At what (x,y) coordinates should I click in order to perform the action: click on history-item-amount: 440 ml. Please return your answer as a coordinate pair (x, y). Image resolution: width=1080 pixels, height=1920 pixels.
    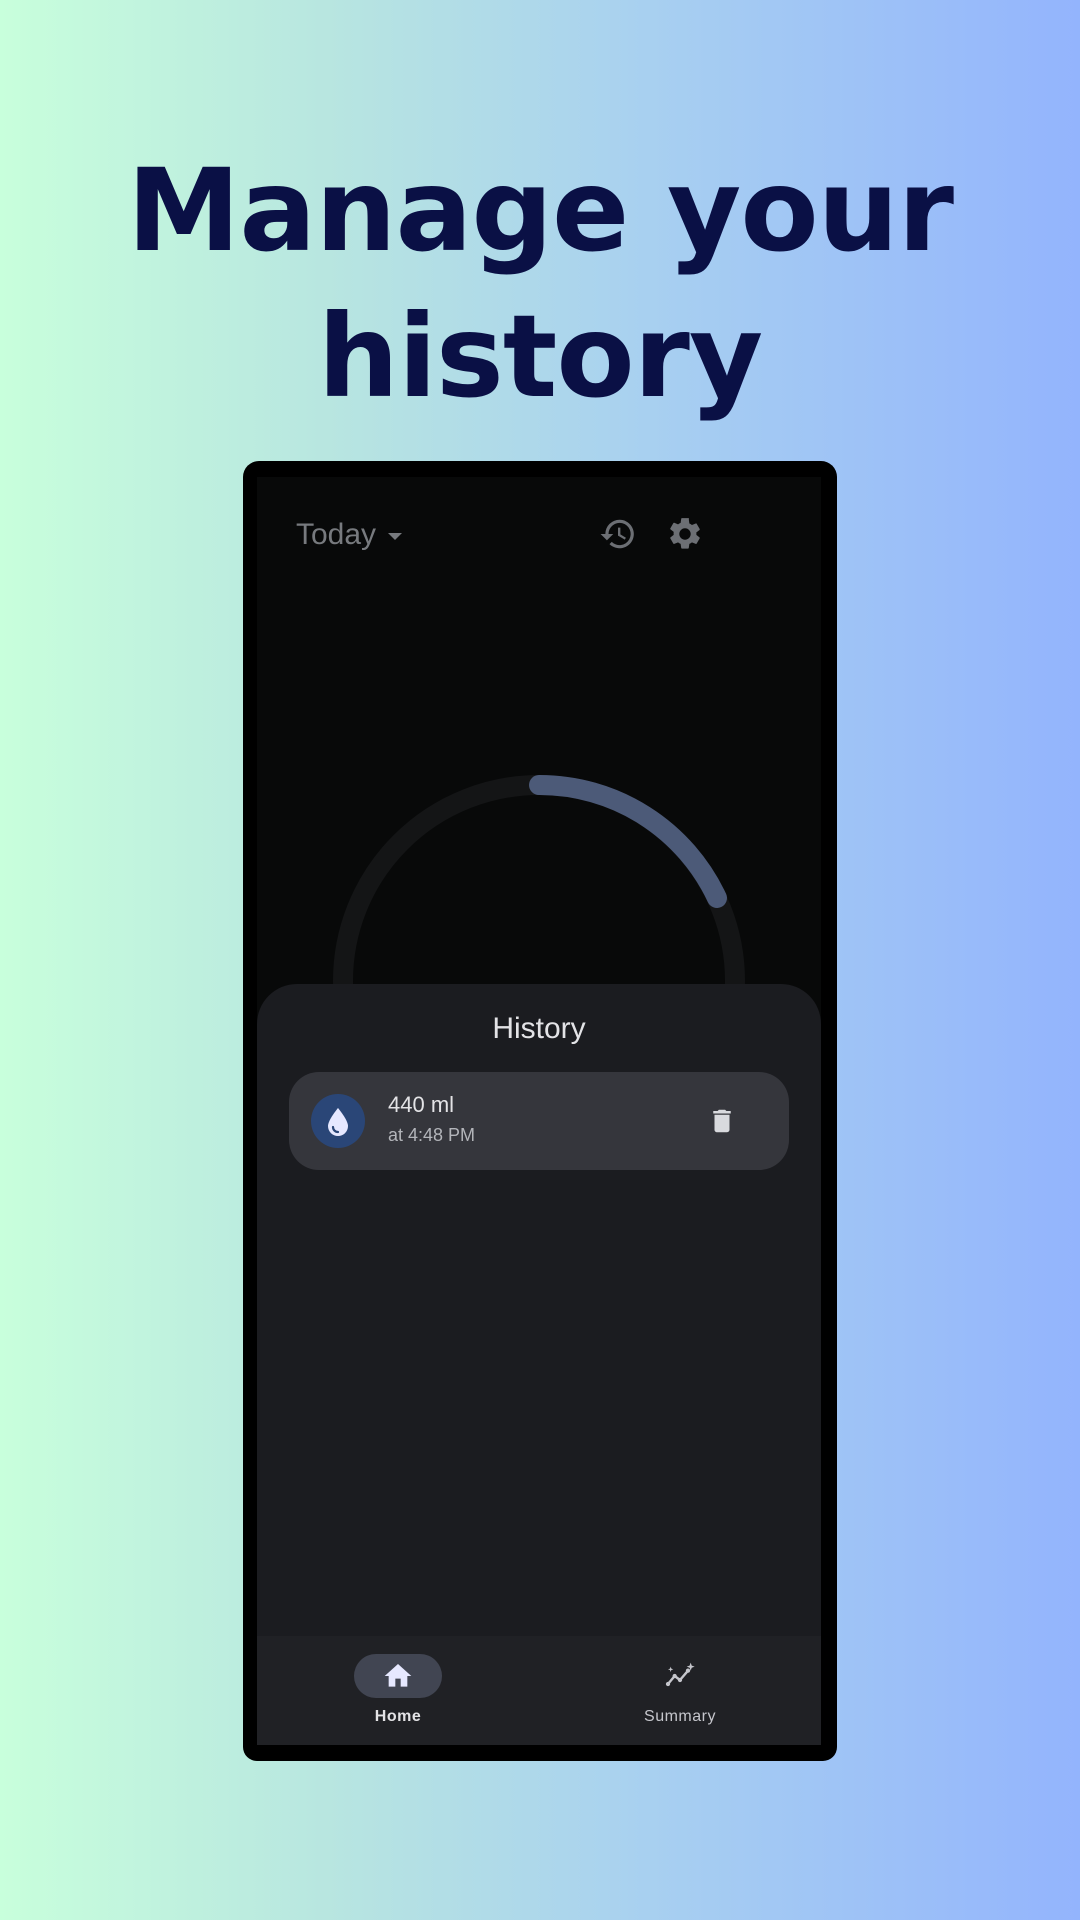
    Looking at the image, I should click on (421, 1104).